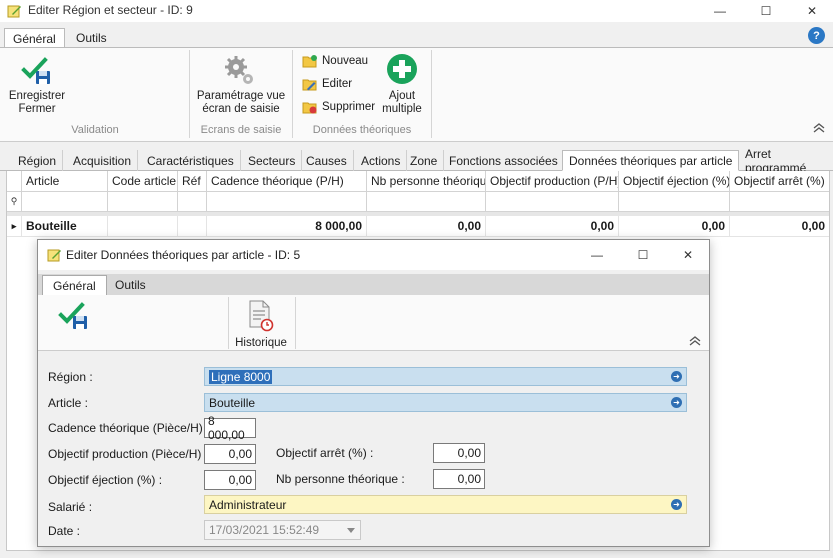 The width and height of the screenshot is (833, 558). I want to click on column-header-ref: Réf, so click(192, 181).